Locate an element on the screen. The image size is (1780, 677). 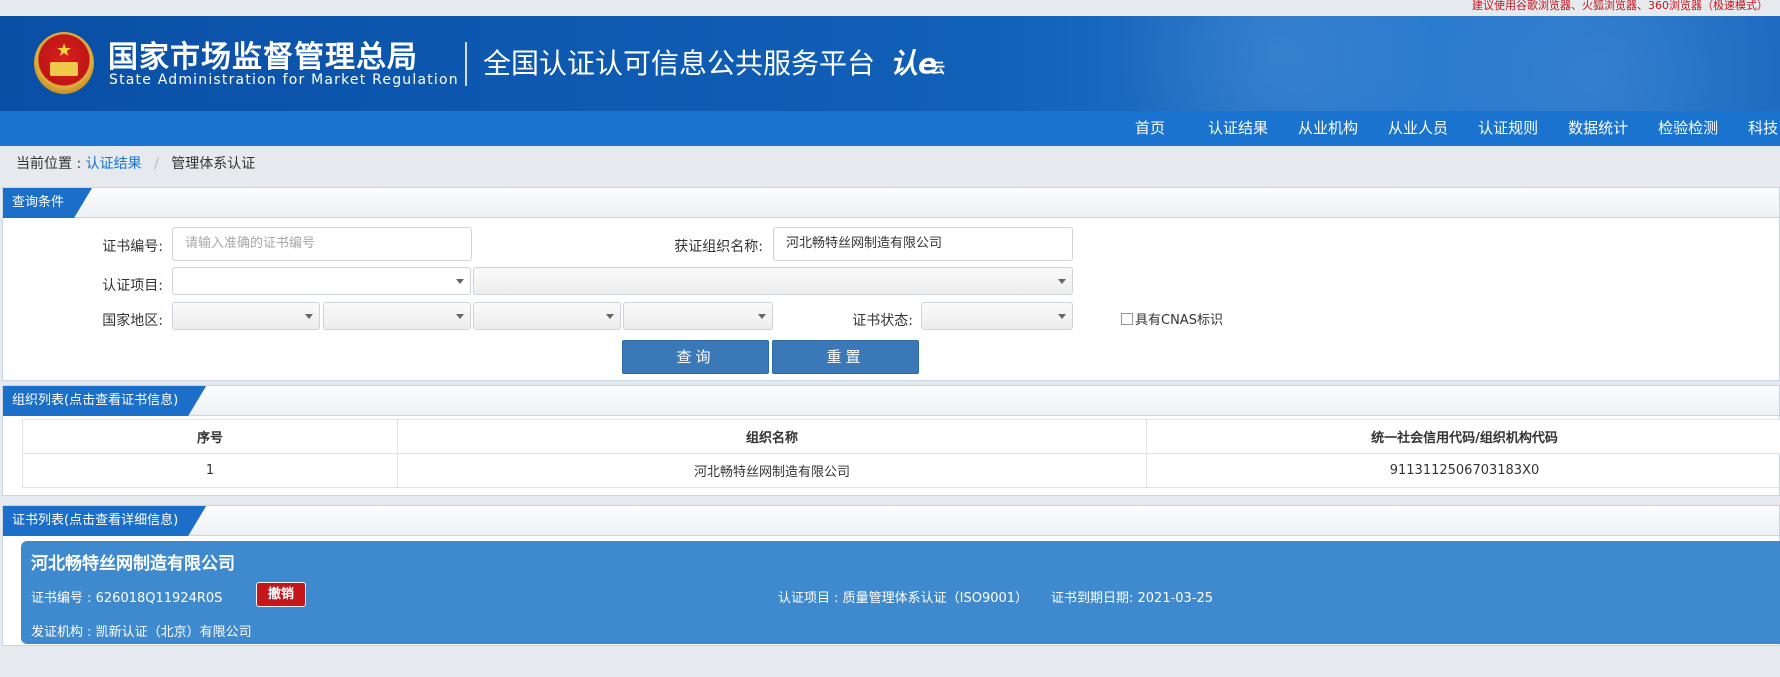
cert-card-org-name: 河北畅特丝网制造有限公司 is located at coordinates (133, 564).